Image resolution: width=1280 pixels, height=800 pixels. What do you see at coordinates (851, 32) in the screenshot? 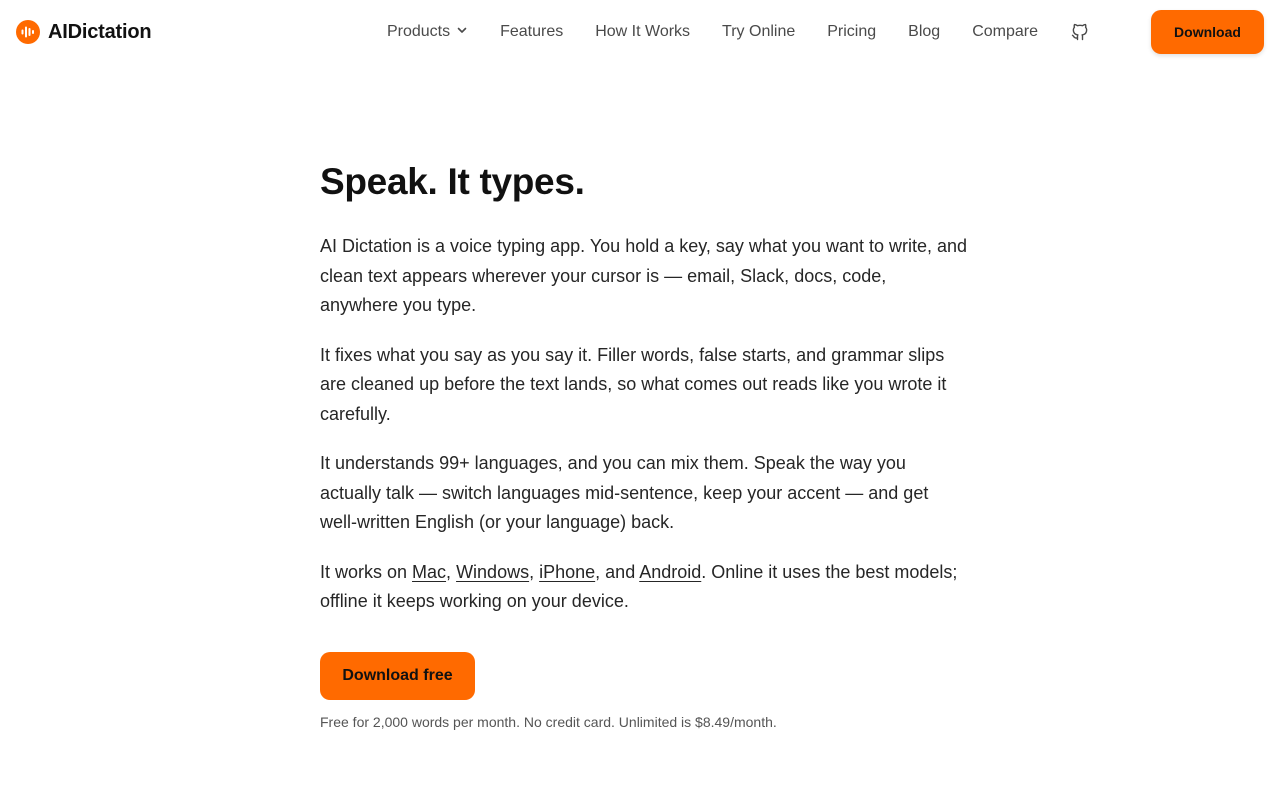
I see `nav-pricing: Pricing` at bounding box center [851, 32].